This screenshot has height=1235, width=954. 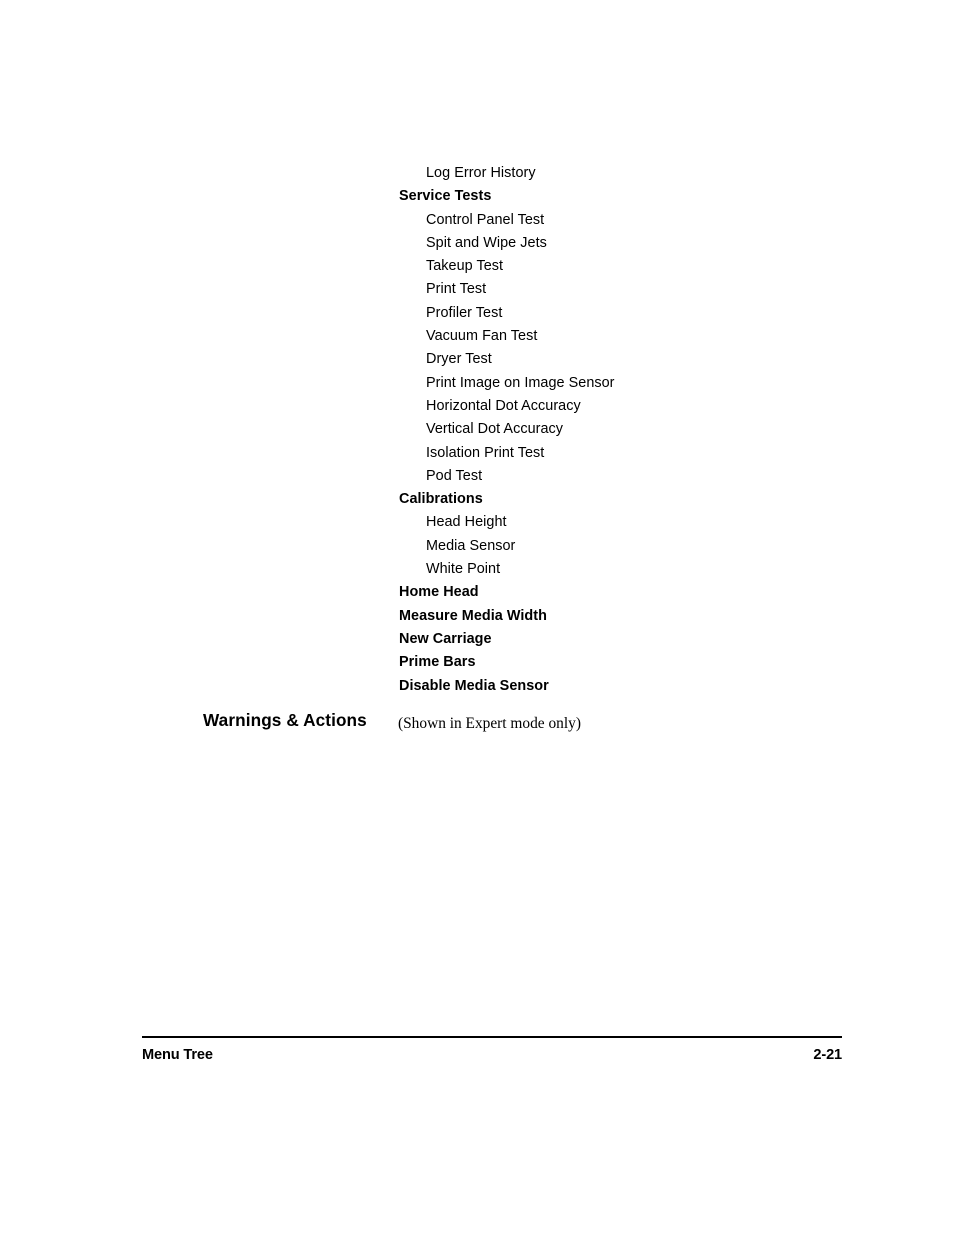 I want to click on menu-tree-item: Print Image on Image Sensor, so click(x=520, y=382).